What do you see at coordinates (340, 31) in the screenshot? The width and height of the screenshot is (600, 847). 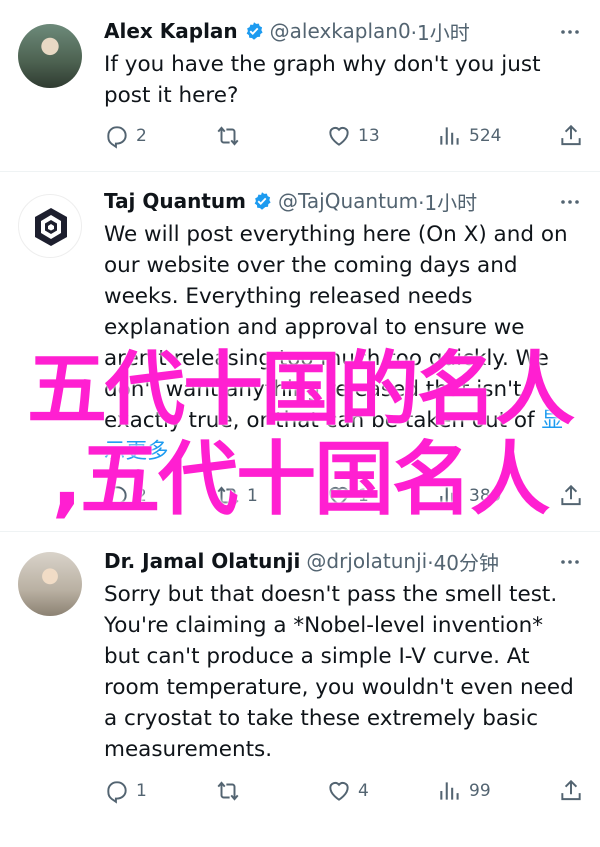 I see `author-handle: @alexkaplan0` at bounding box center [340, 31].